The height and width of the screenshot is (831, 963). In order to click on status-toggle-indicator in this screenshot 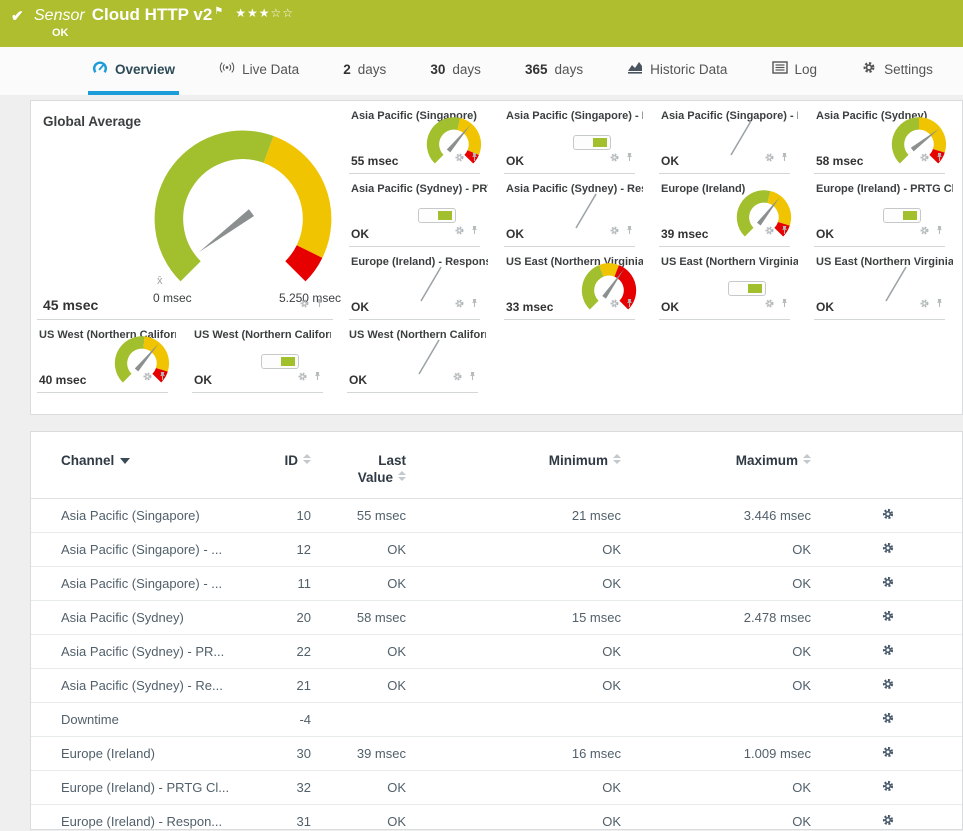, I will do `click(592, 142)`.